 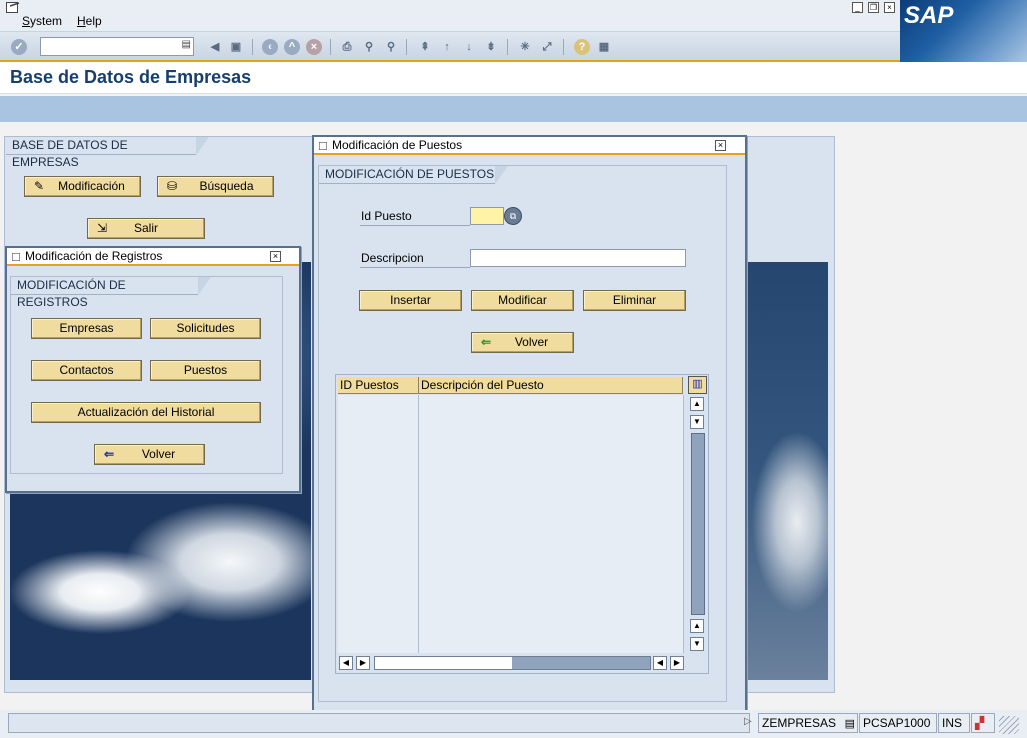 I want to click on horizontal-scrollbar-thumb, so click(x=581, y=663).